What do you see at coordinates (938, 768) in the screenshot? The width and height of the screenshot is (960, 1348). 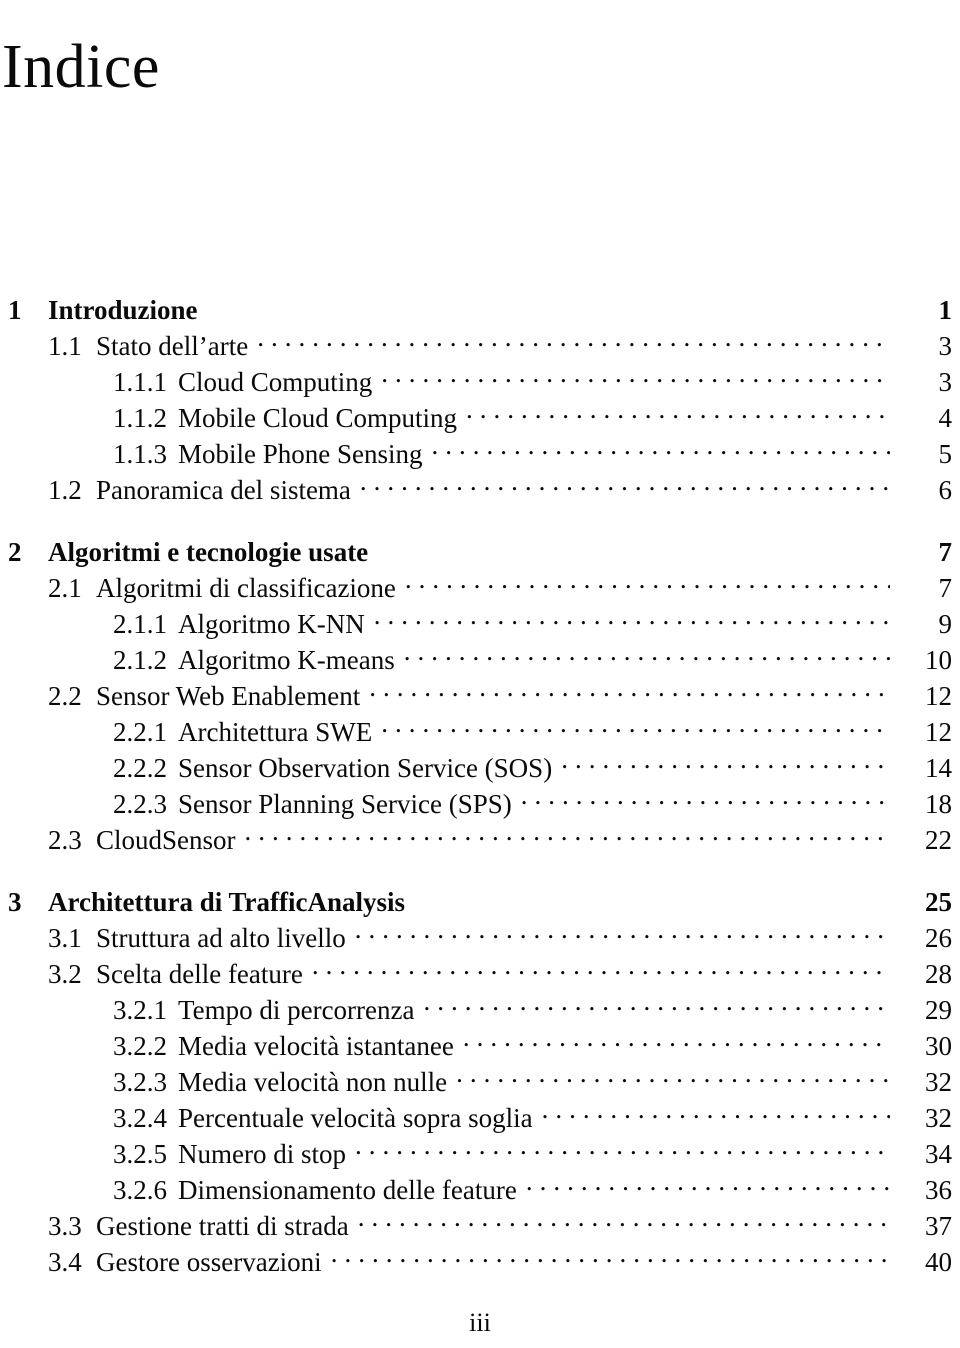 I see `toc-entry-page-number: 14` at bounding box center [938, 768].